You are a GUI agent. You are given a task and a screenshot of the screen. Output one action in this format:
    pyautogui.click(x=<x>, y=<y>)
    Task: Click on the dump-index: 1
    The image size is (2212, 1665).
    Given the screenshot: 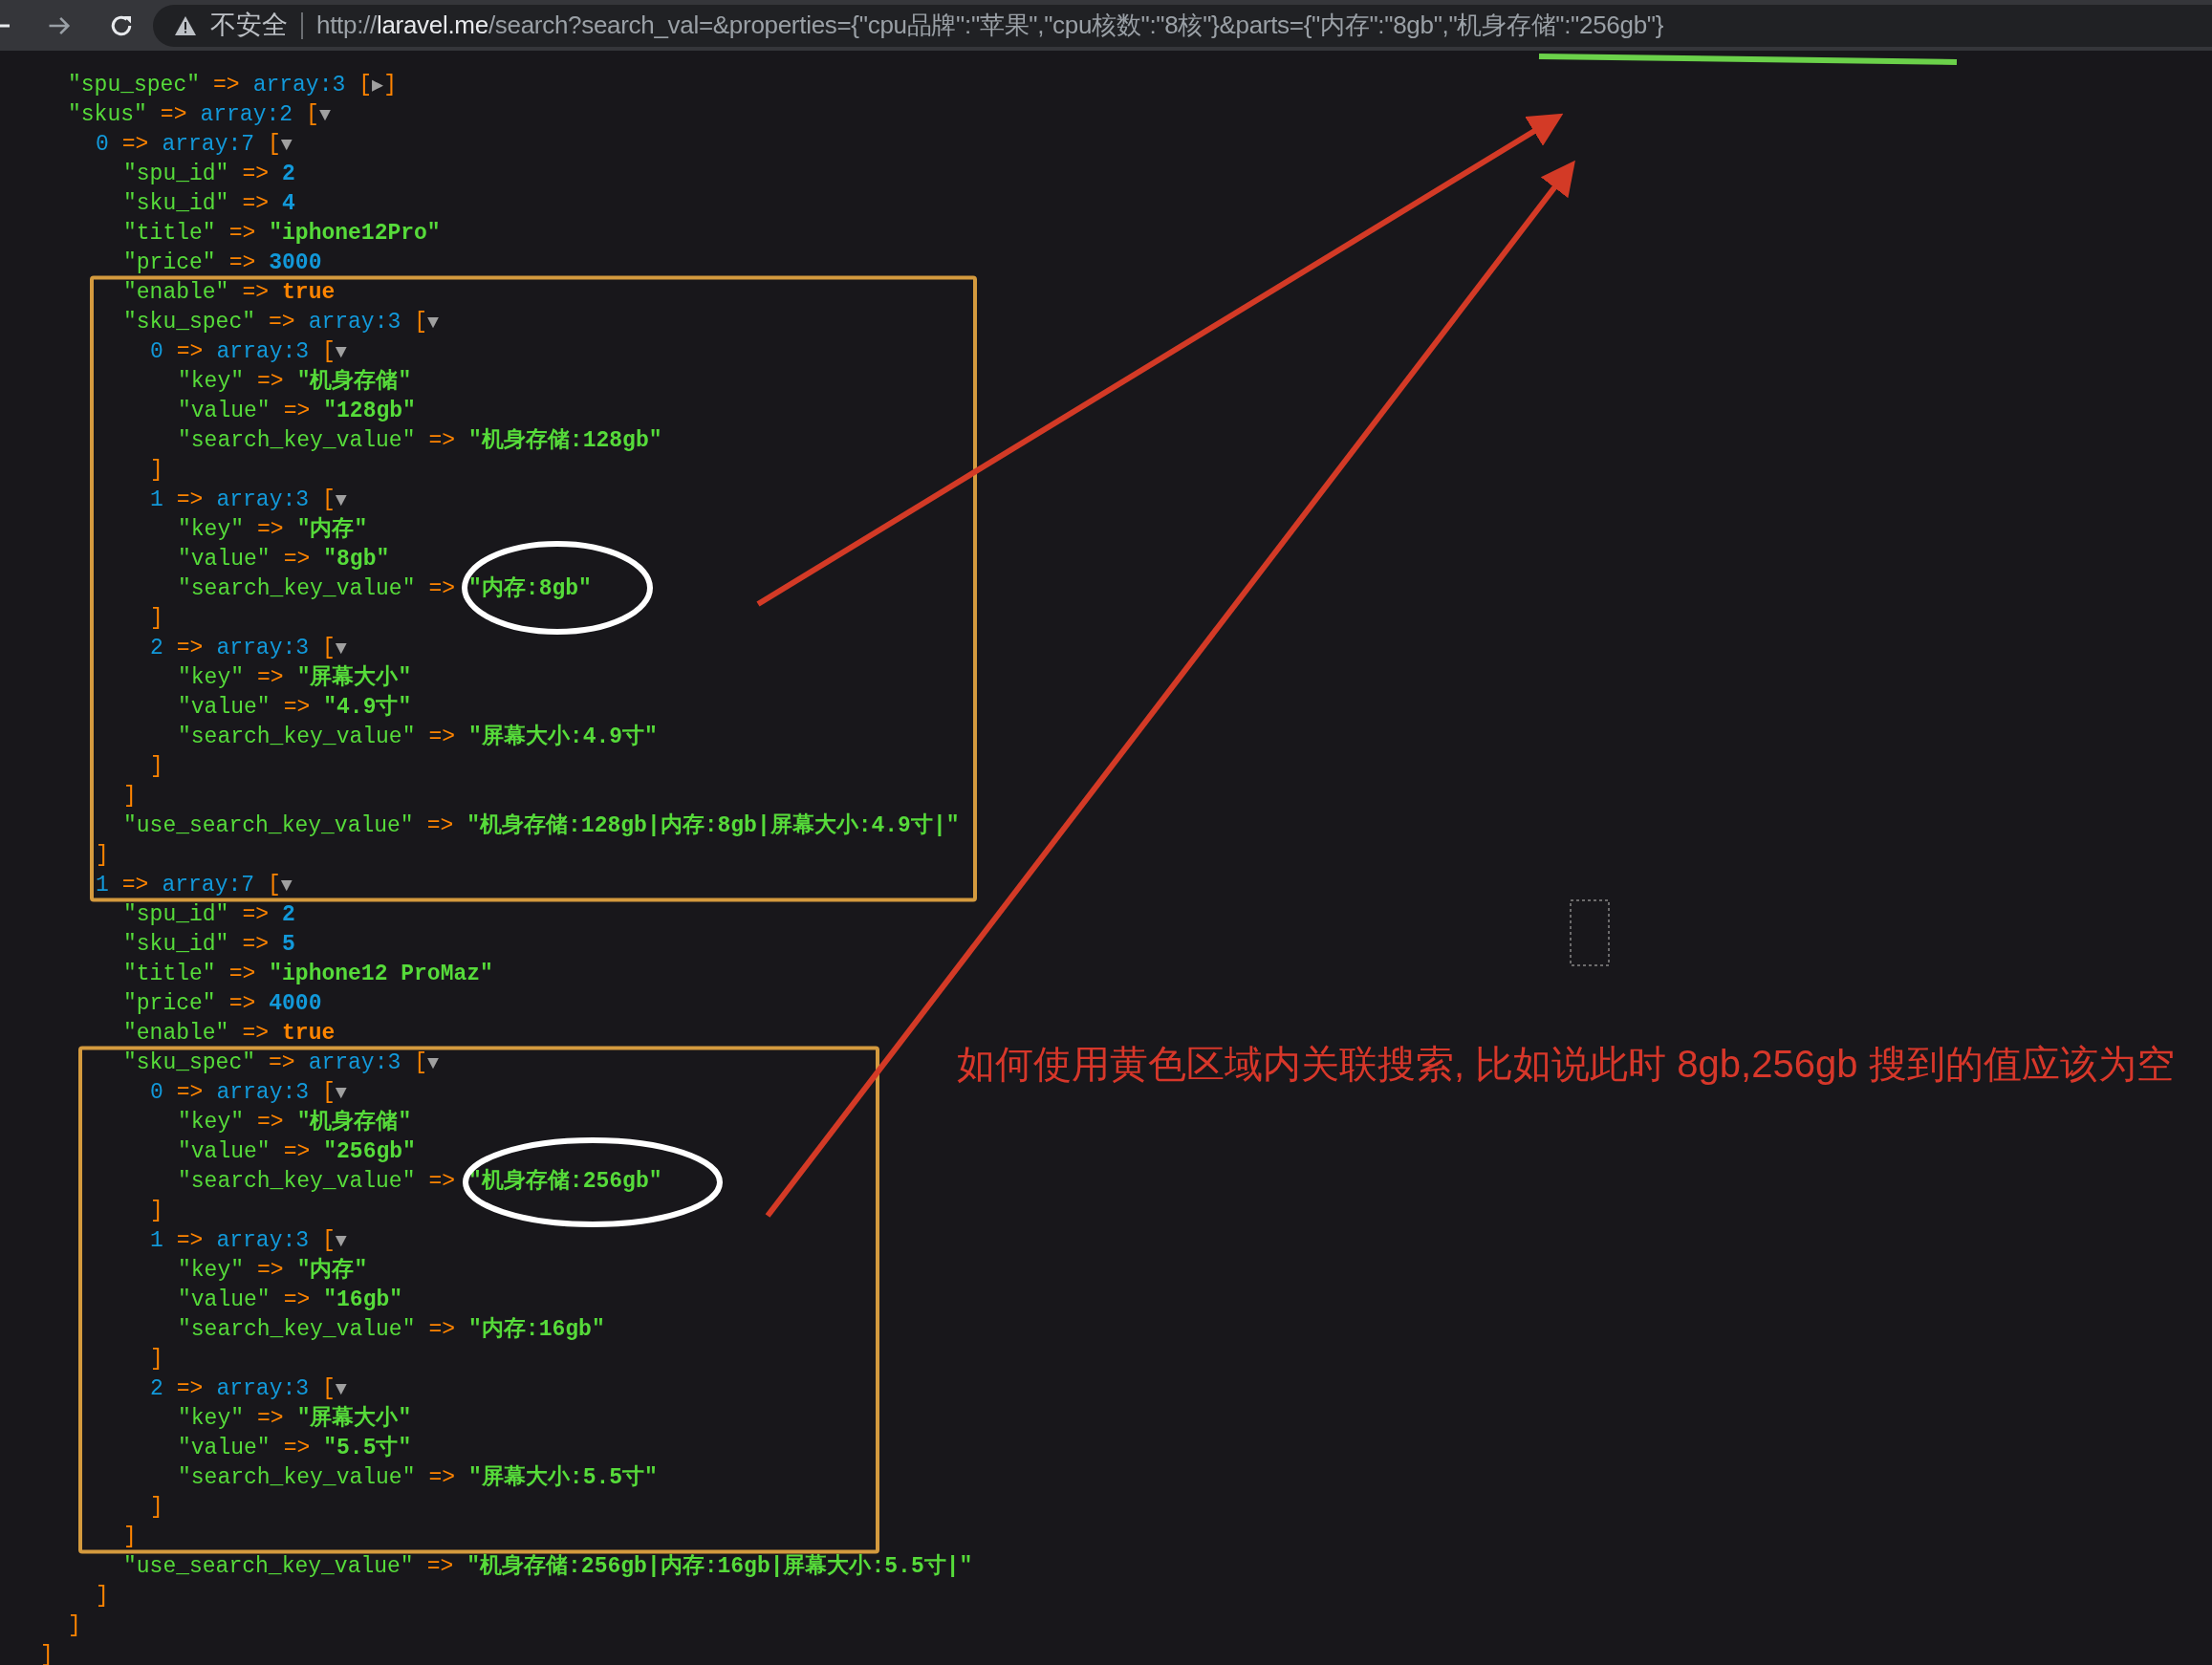 What is the action you would take?
    pyautogui.click(x=102, y=885)
    